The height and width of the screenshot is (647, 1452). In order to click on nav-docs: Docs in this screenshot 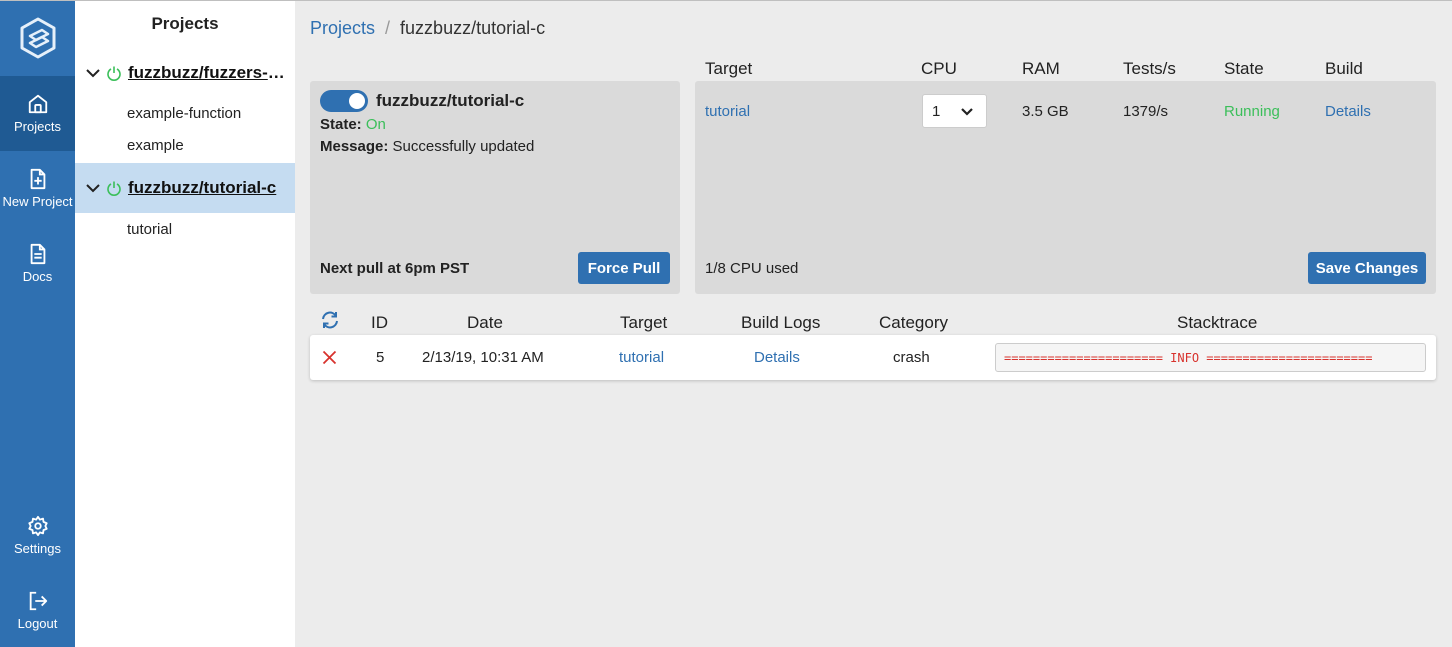, I will do `click(37, 263)`.